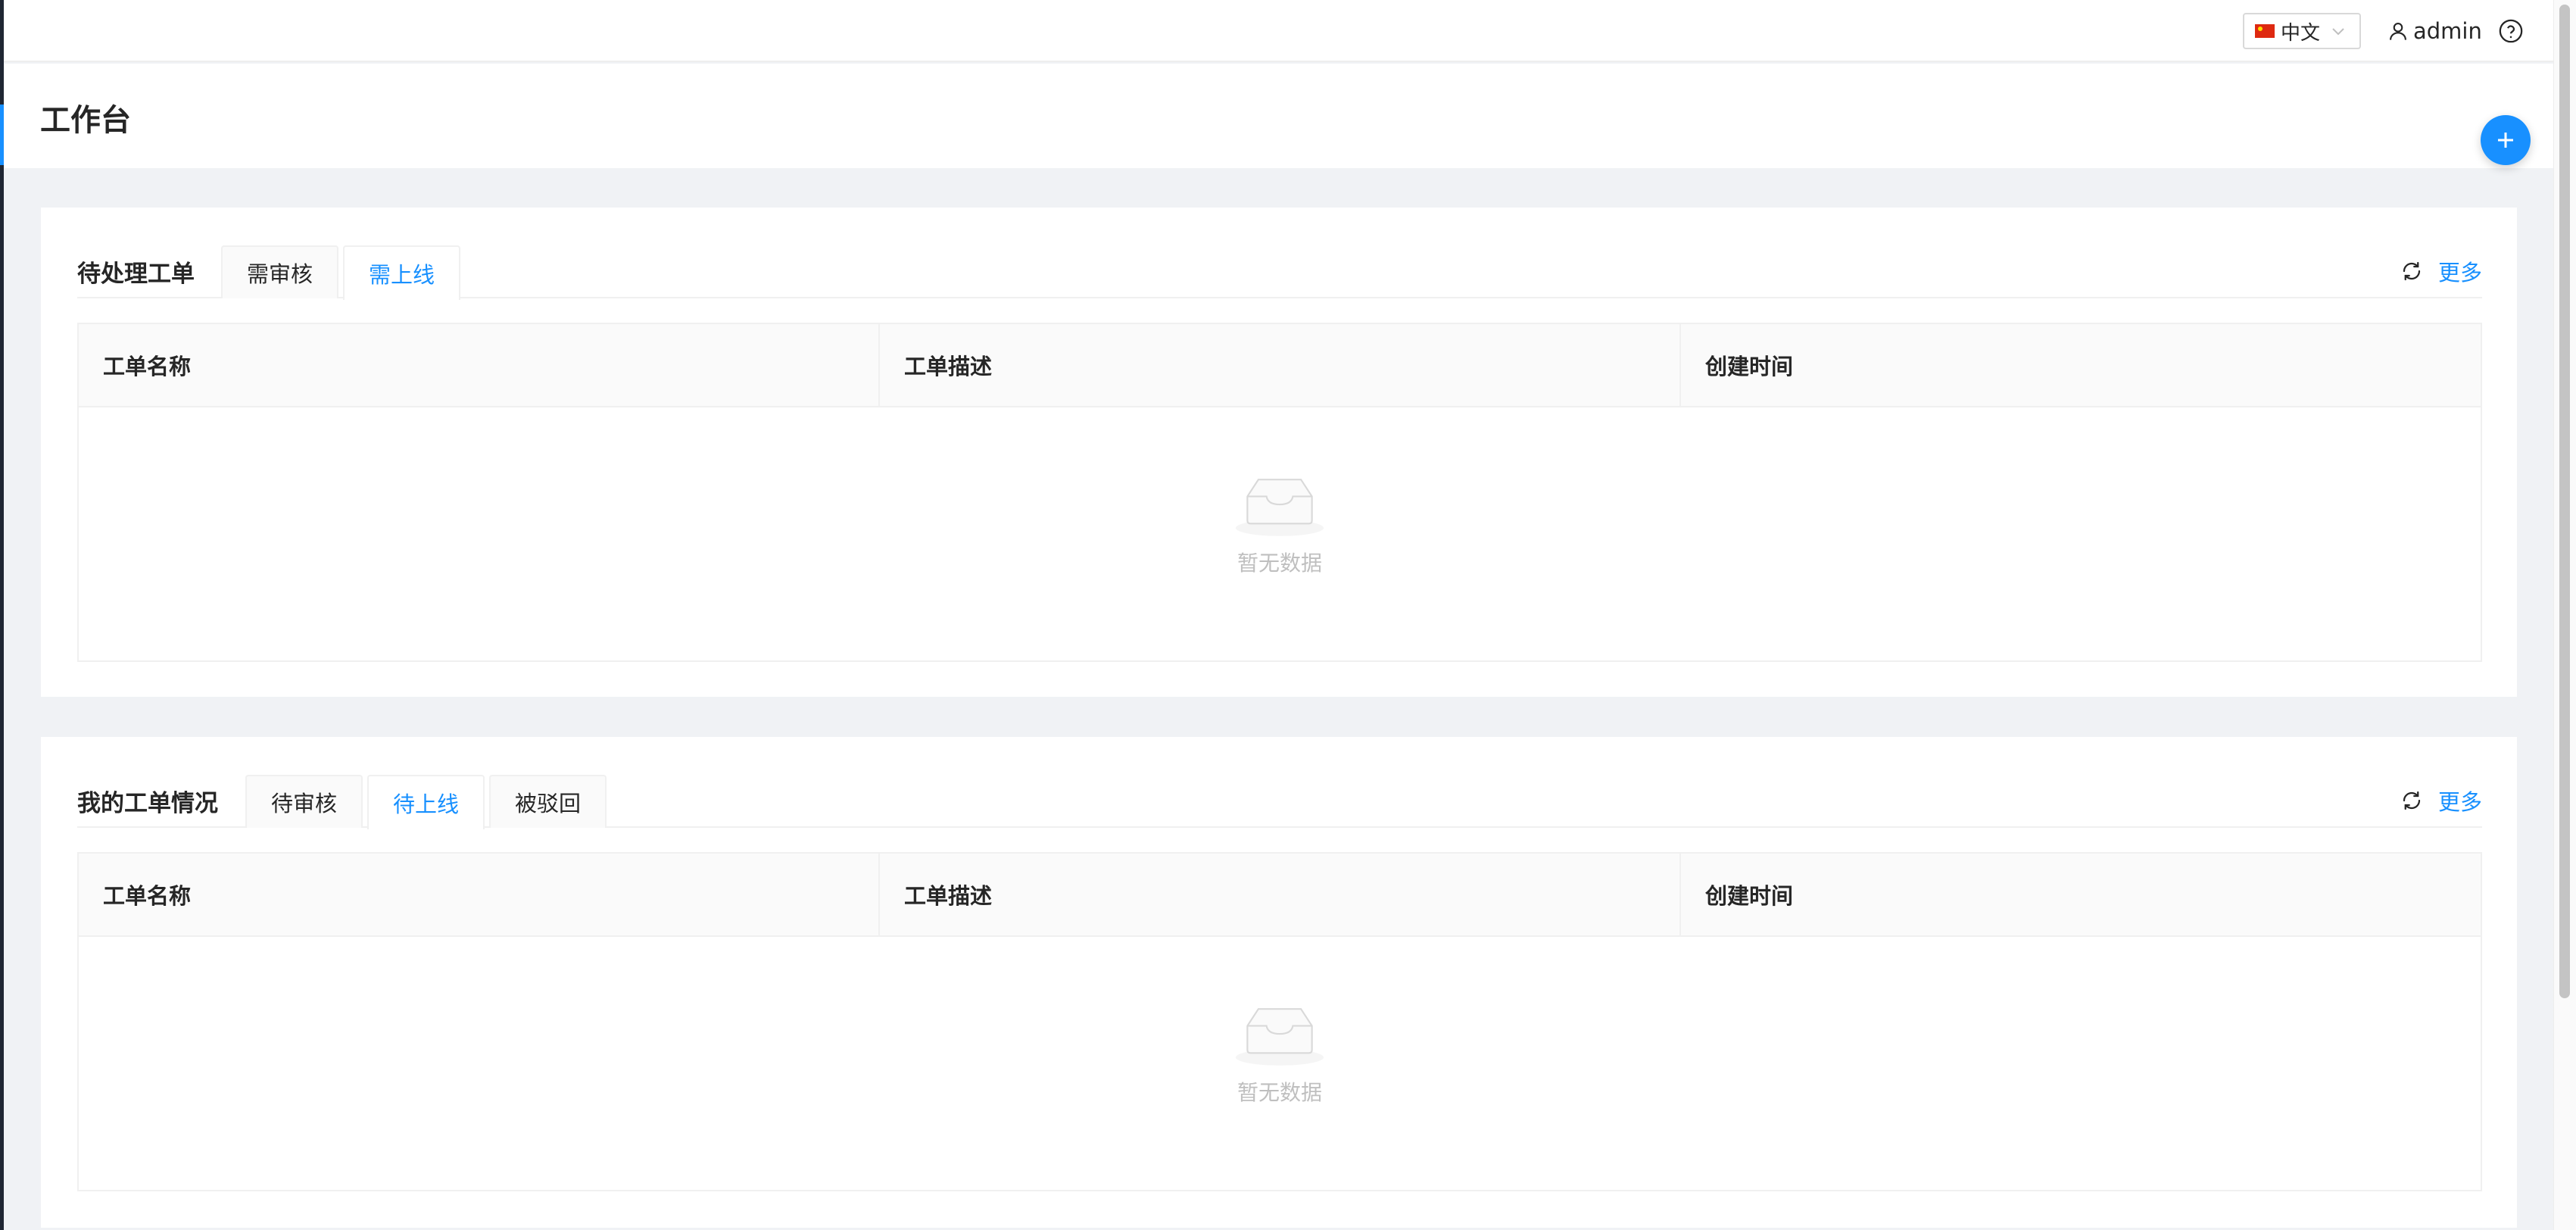  What do you see at coordinates (280, 271) in the screenshot?
I see `tab-need-review: 需审核` at bounding box center [280, 271].